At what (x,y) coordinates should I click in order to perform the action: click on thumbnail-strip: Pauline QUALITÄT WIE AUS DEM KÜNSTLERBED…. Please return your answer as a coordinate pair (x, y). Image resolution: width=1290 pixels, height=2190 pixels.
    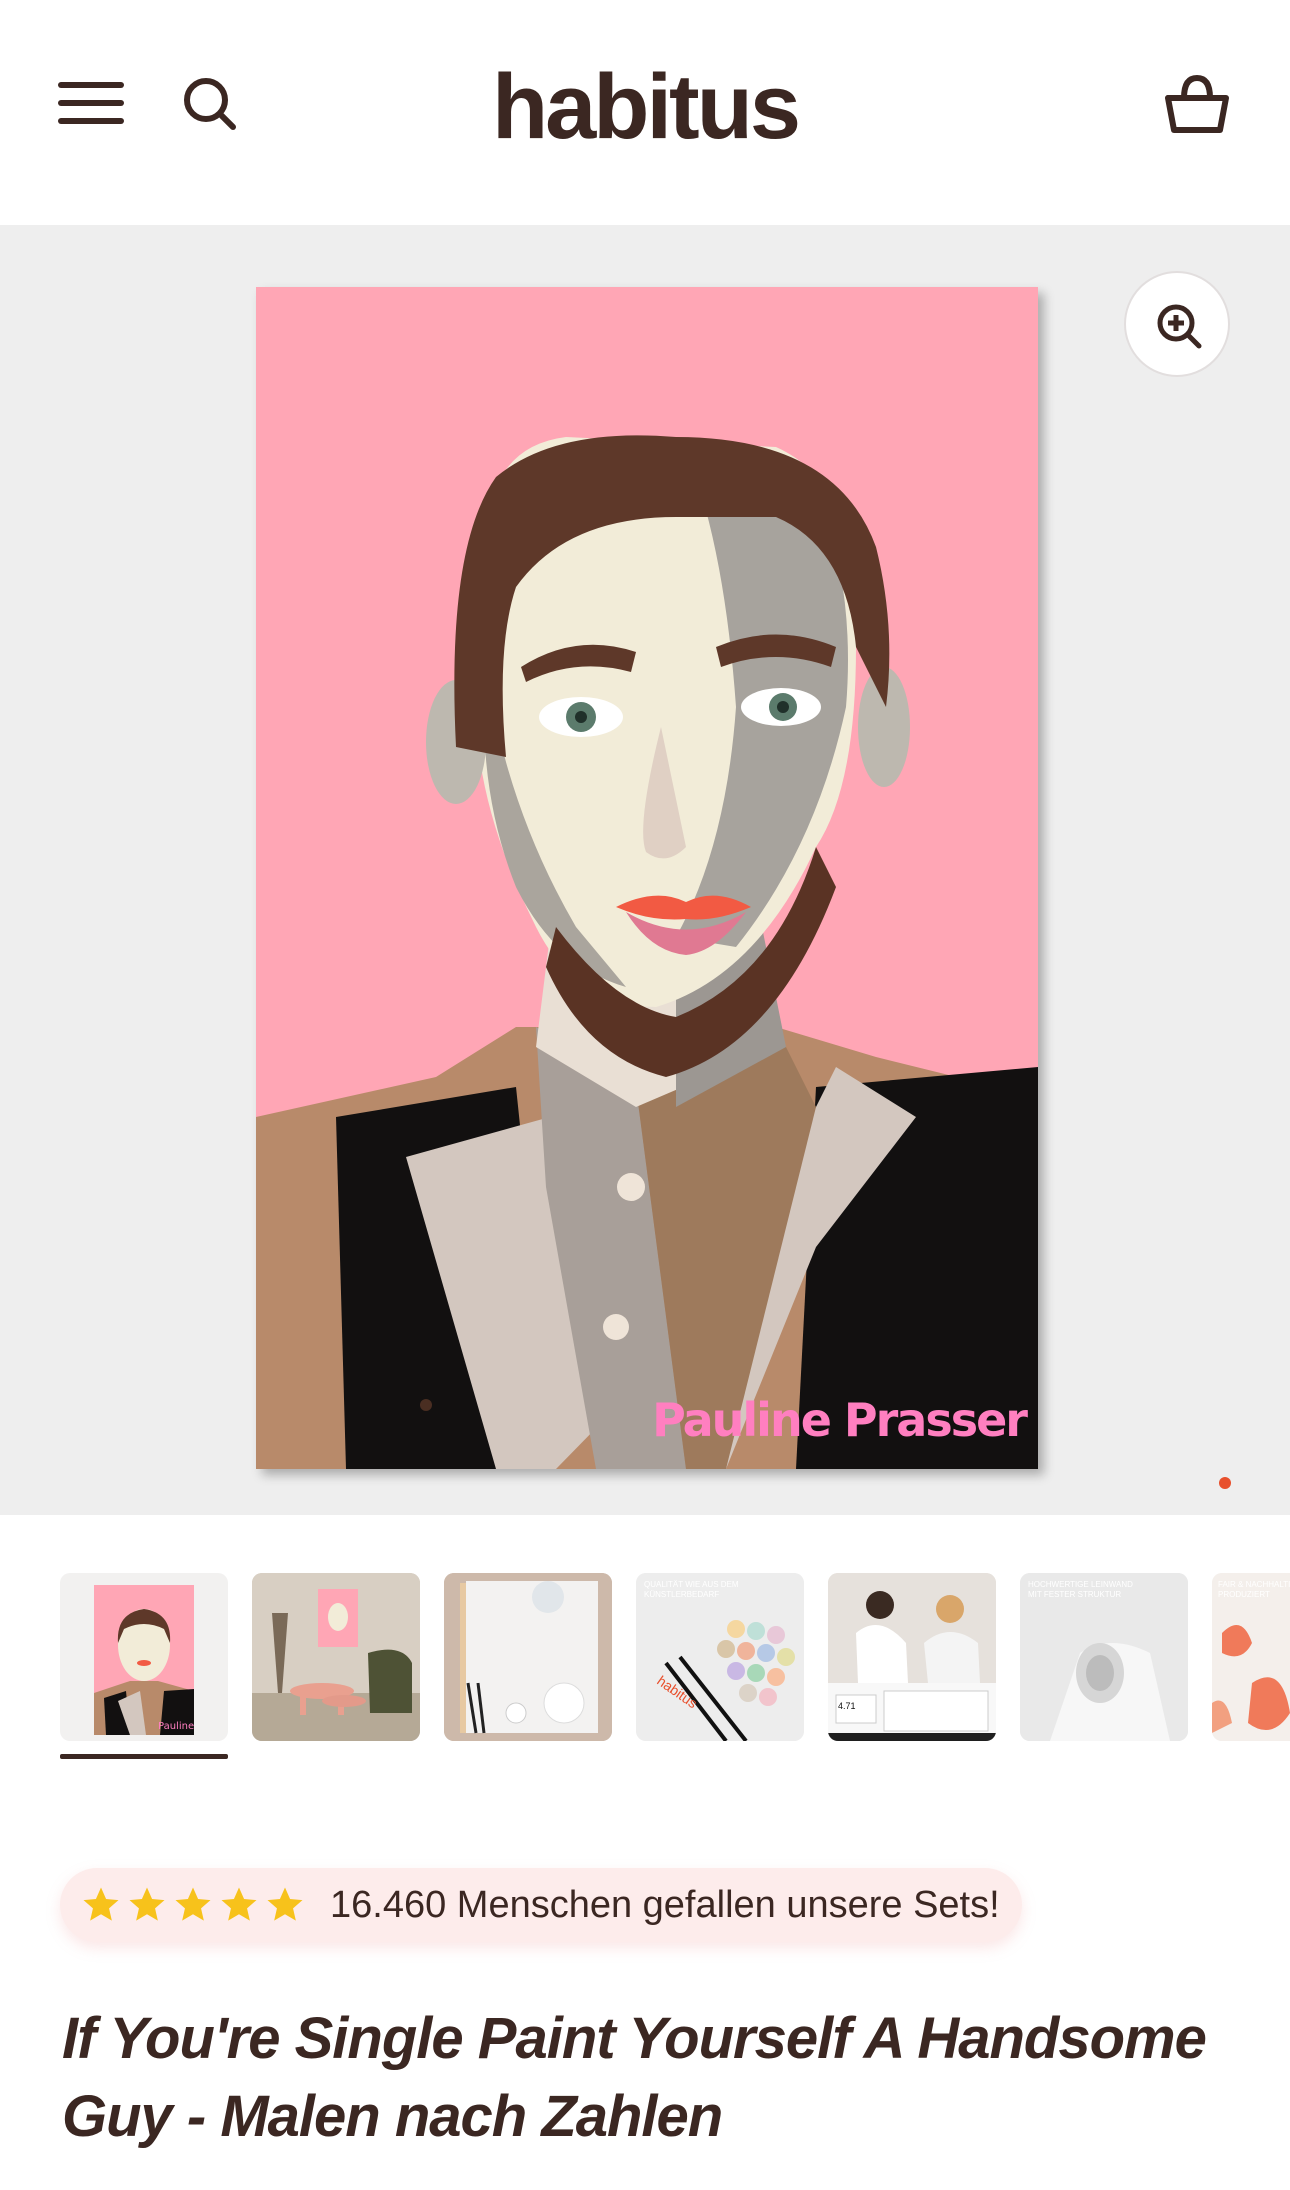
    Looking at the image, I should click on (645, 1668).